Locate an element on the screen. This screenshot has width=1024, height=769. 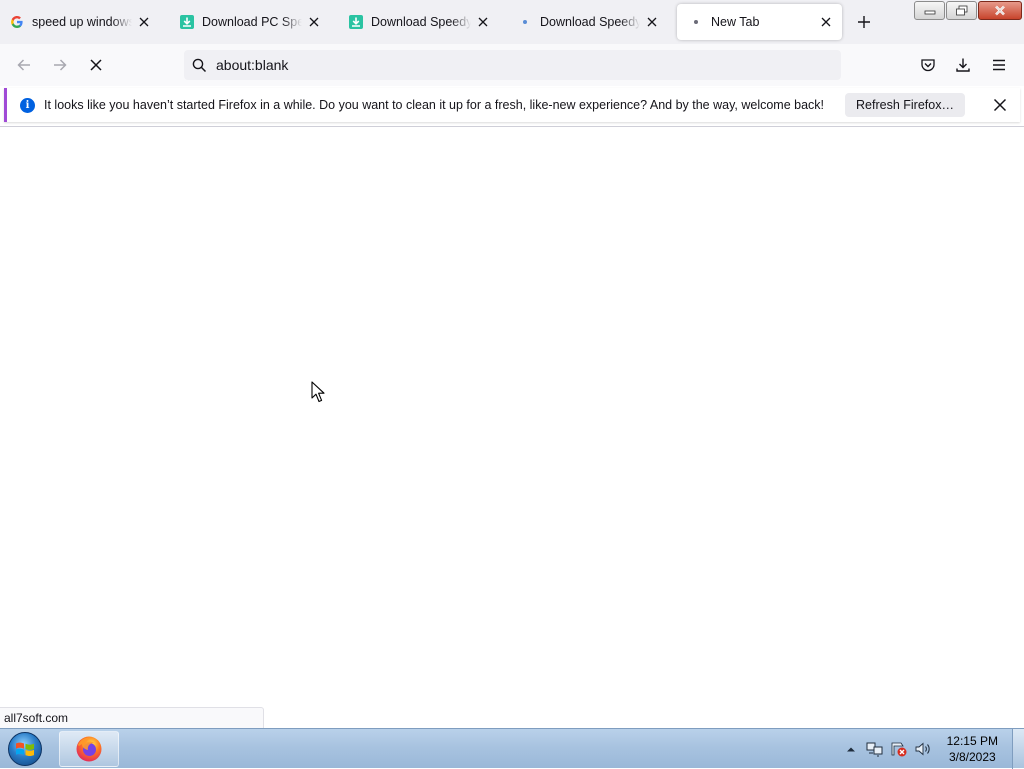
show-desktop-button is located at coordinates (1018, 749).